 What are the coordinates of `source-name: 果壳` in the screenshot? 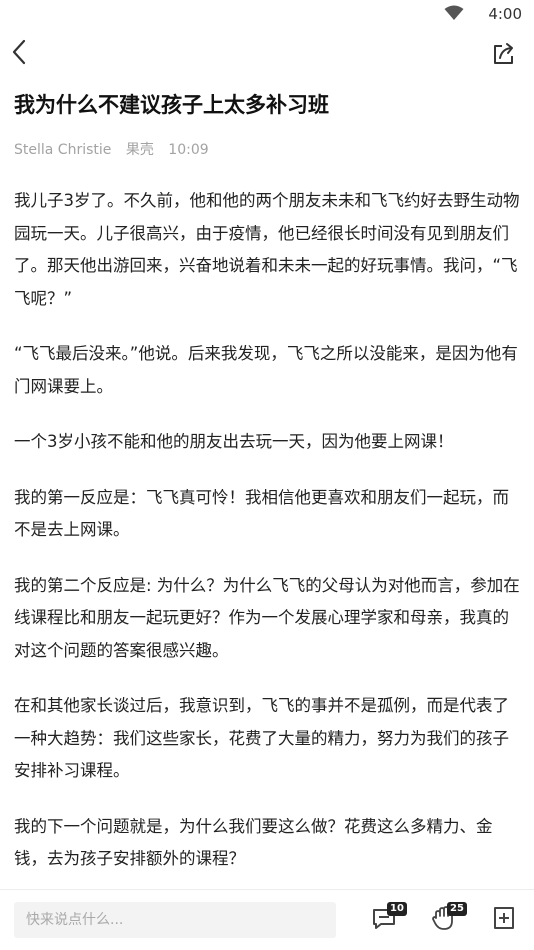 It's located at (140, 150).